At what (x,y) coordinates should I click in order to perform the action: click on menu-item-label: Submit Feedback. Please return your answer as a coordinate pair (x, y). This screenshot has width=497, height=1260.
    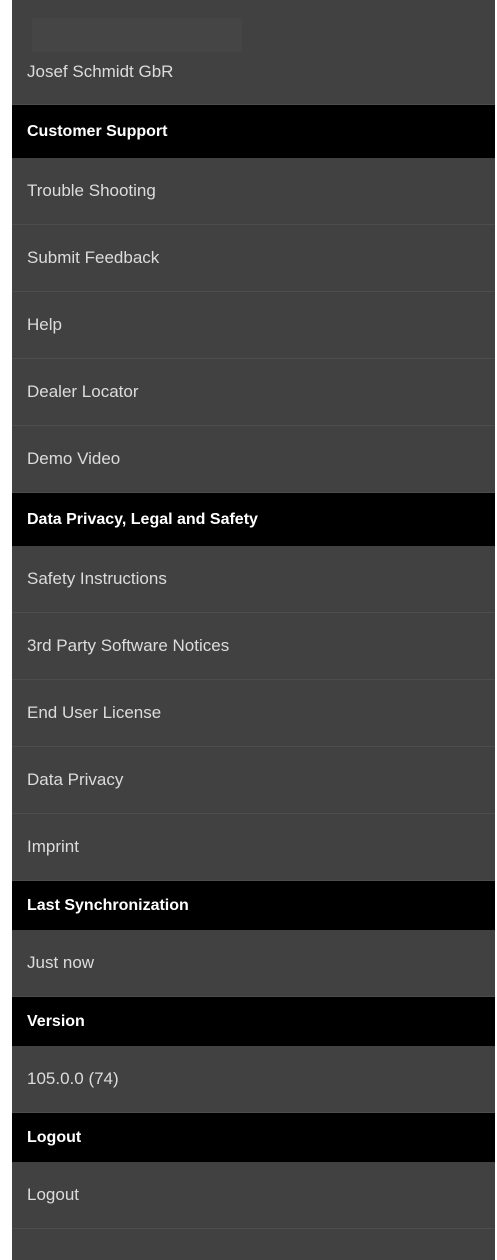
    Looking at the image, I should click on (93, 257).